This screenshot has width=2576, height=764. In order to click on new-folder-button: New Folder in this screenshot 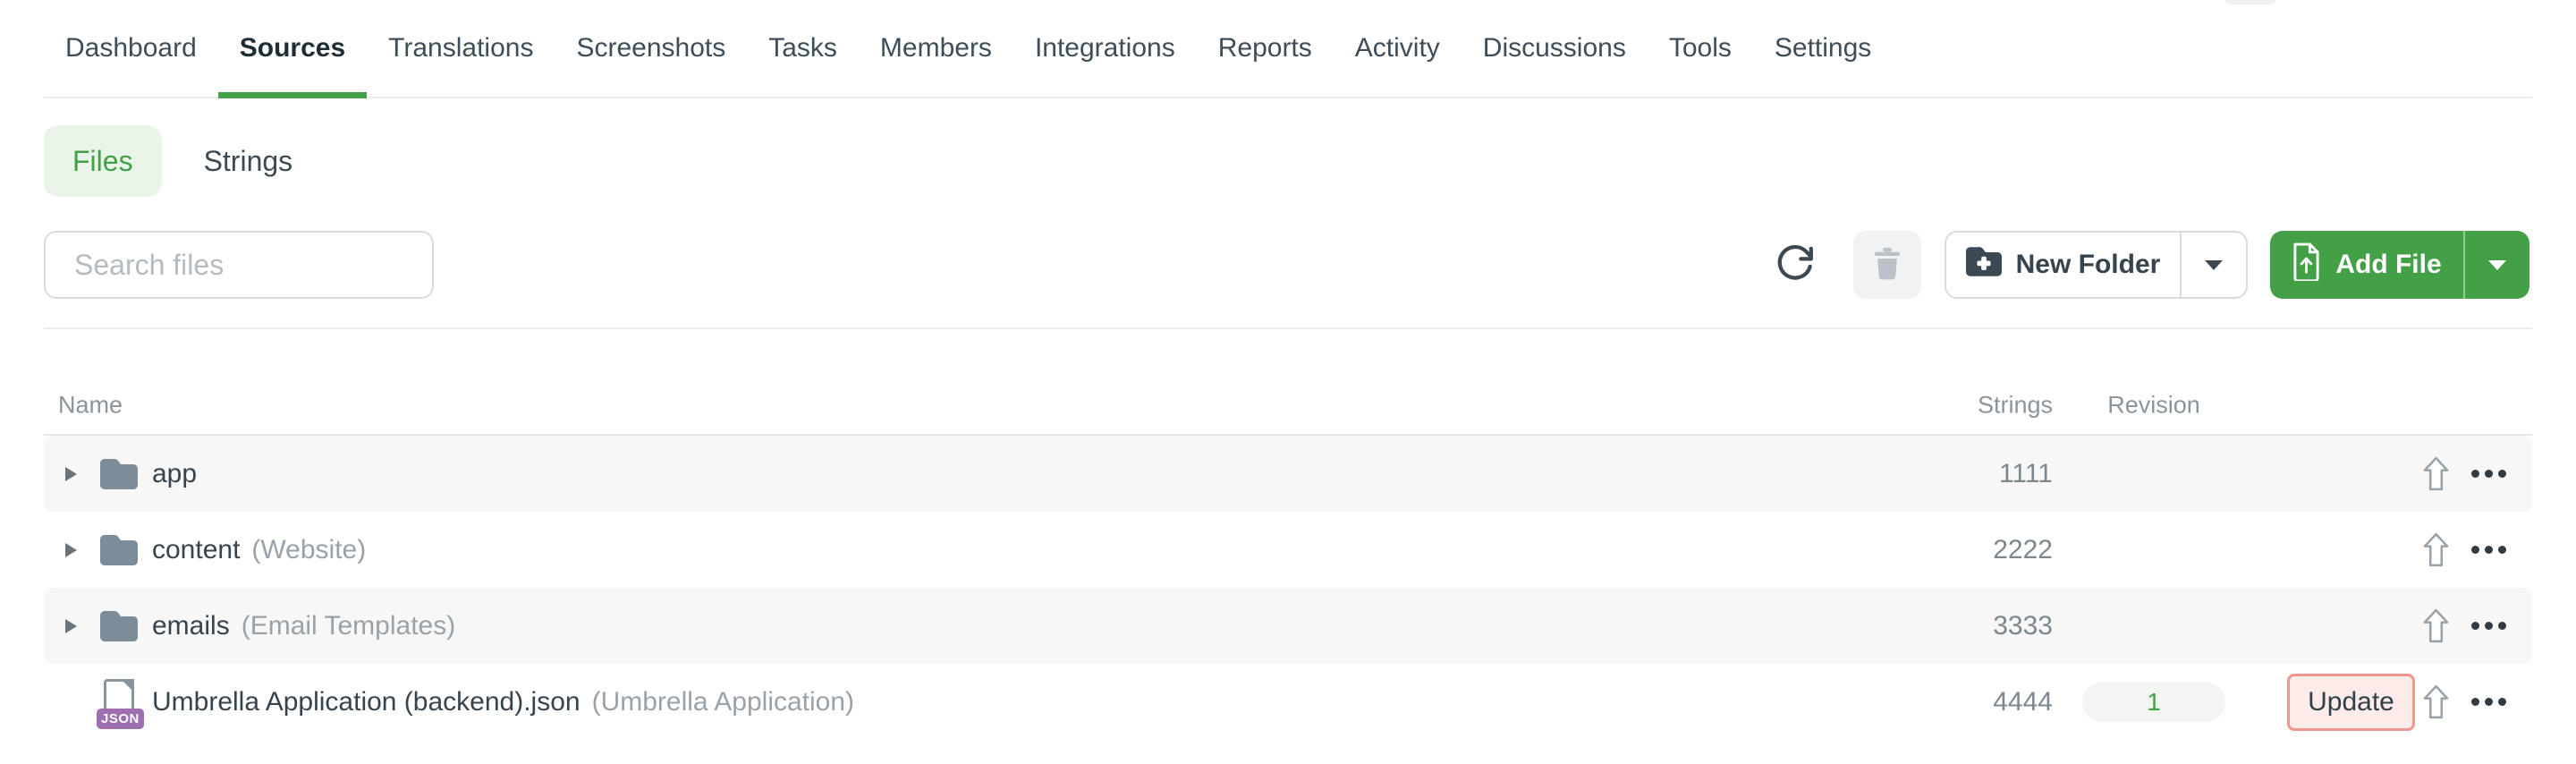, I will do `click(2063, 265)`.